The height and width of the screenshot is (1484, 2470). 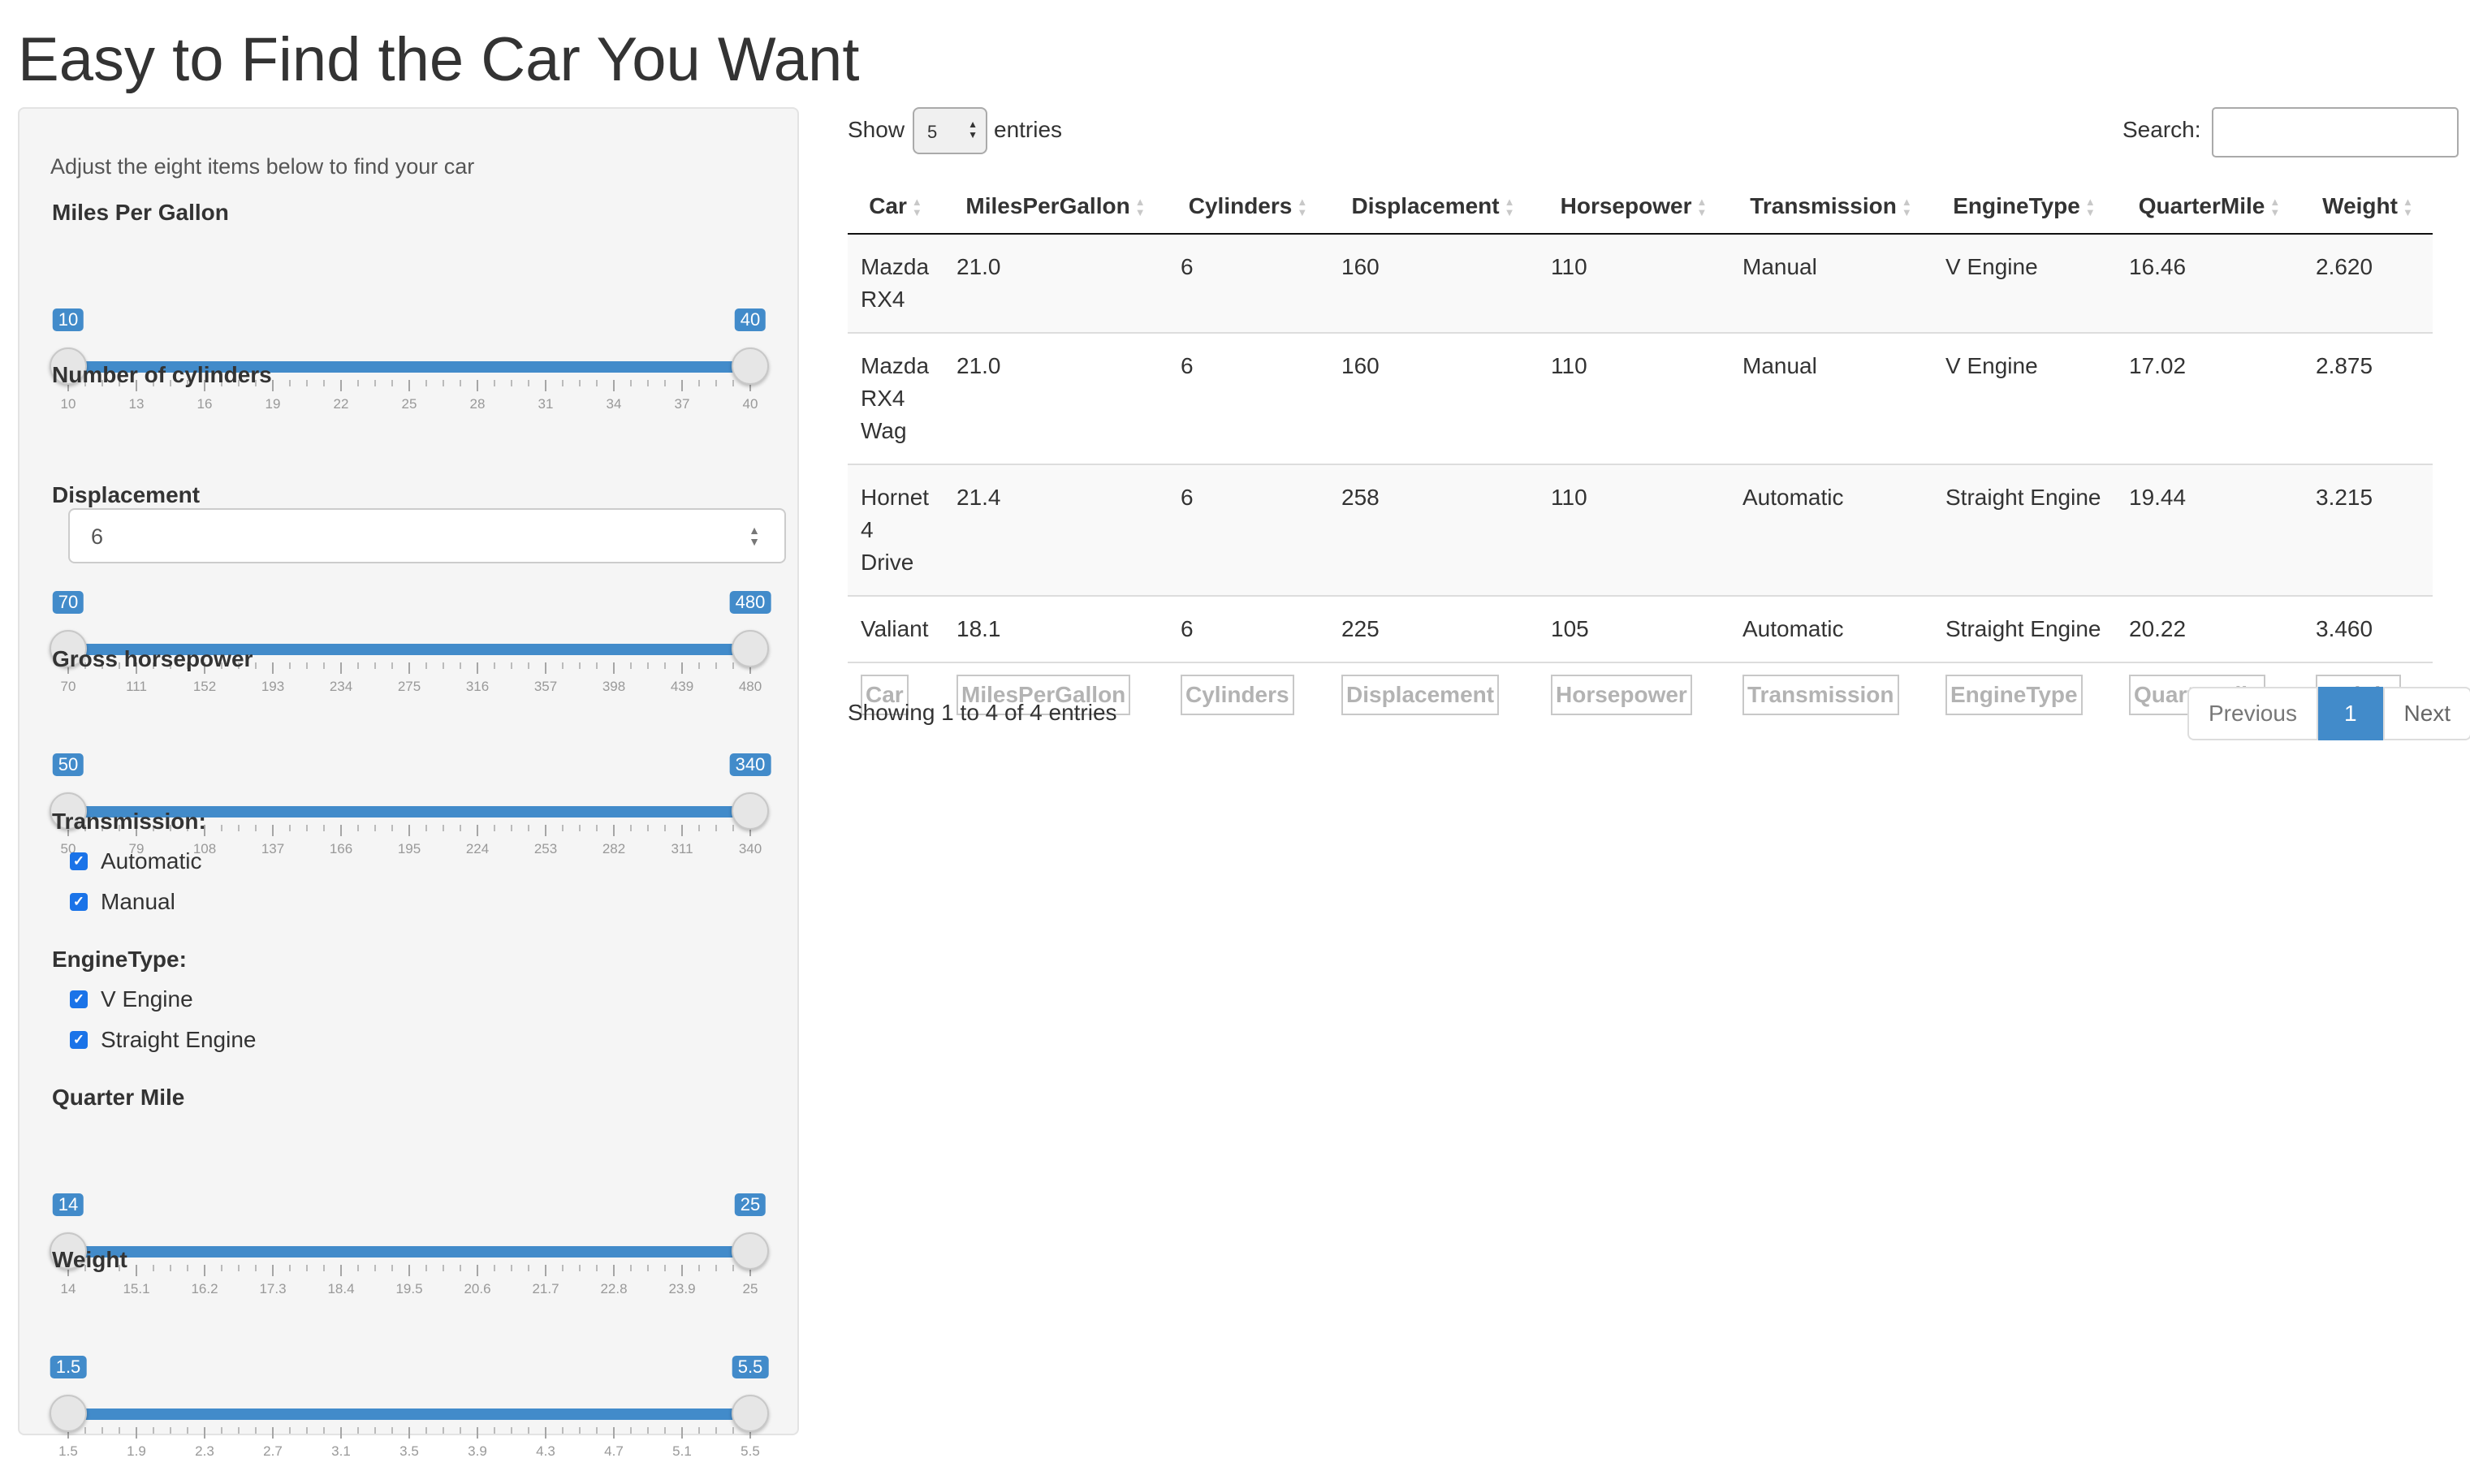 What do you see at coordinates (273, 848) in the screenshot?
I see `slider-tick-label: 137` at bounding box center [273, 848].